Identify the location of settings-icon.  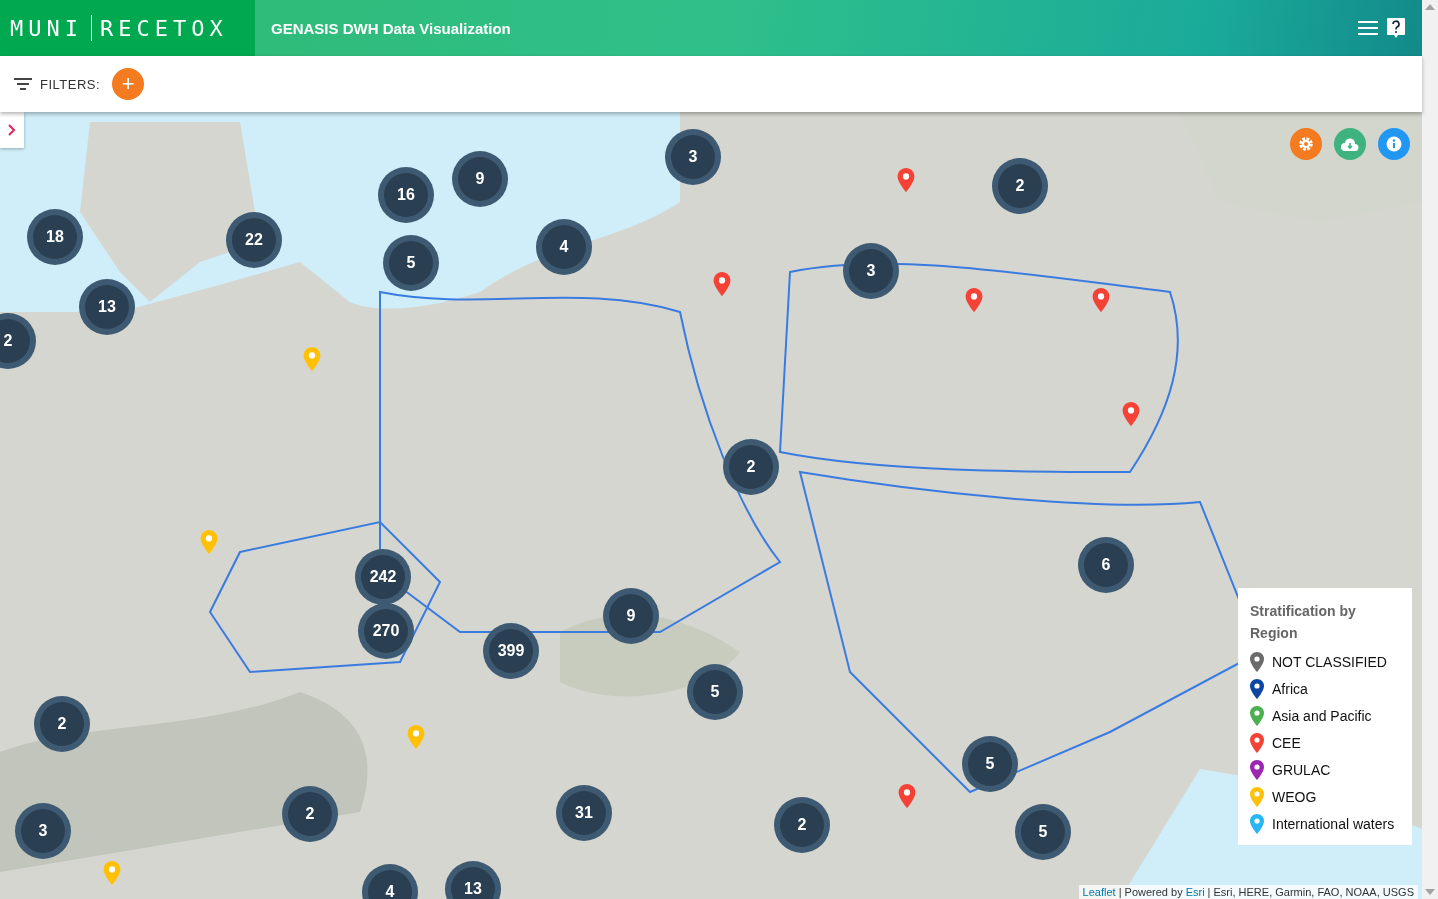
(1306, 144).